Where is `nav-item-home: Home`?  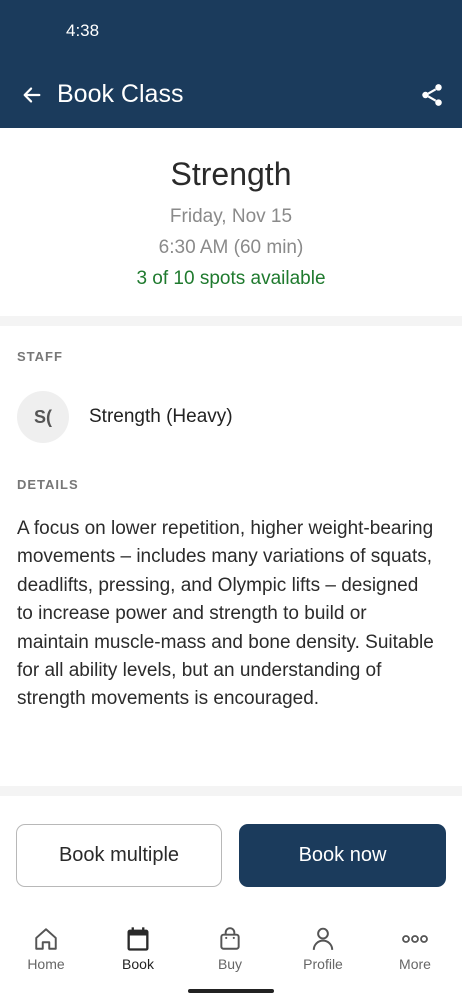
nav-item-home: Home is located at coordinates (46, 949).